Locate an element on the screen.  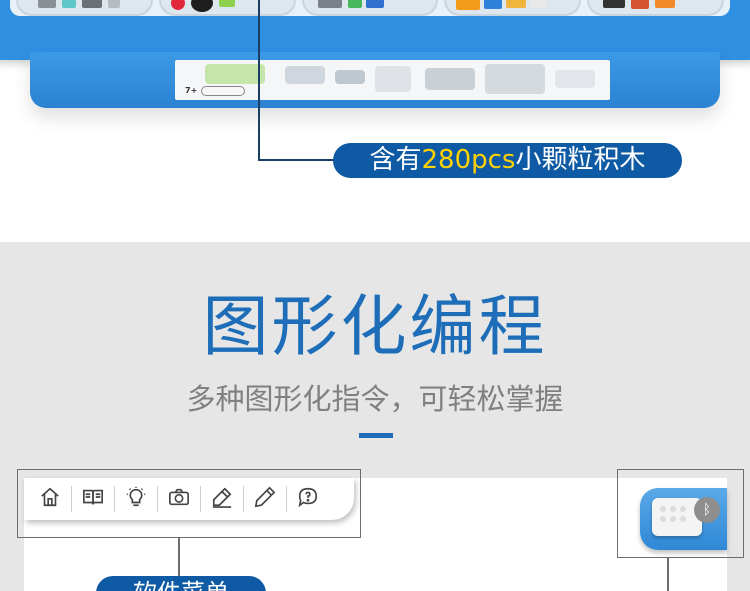
section-subtitle: 多种图形化指令，可轻松掌握 is located at coordinates (375, 399).